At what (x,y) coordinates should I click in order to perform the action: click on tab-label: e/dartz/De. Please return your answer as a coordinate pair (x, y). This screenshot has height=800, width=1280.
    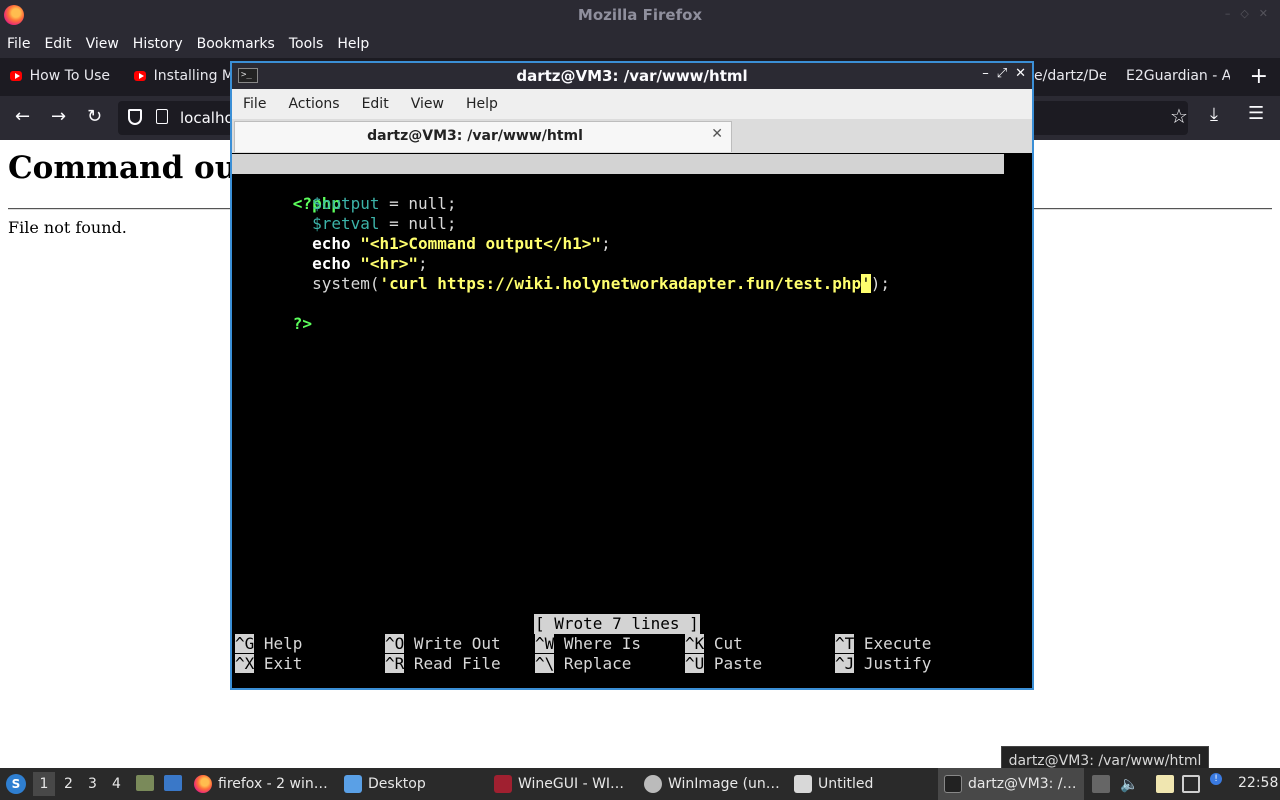
    Looking at the image, I should click on (1070, 76).